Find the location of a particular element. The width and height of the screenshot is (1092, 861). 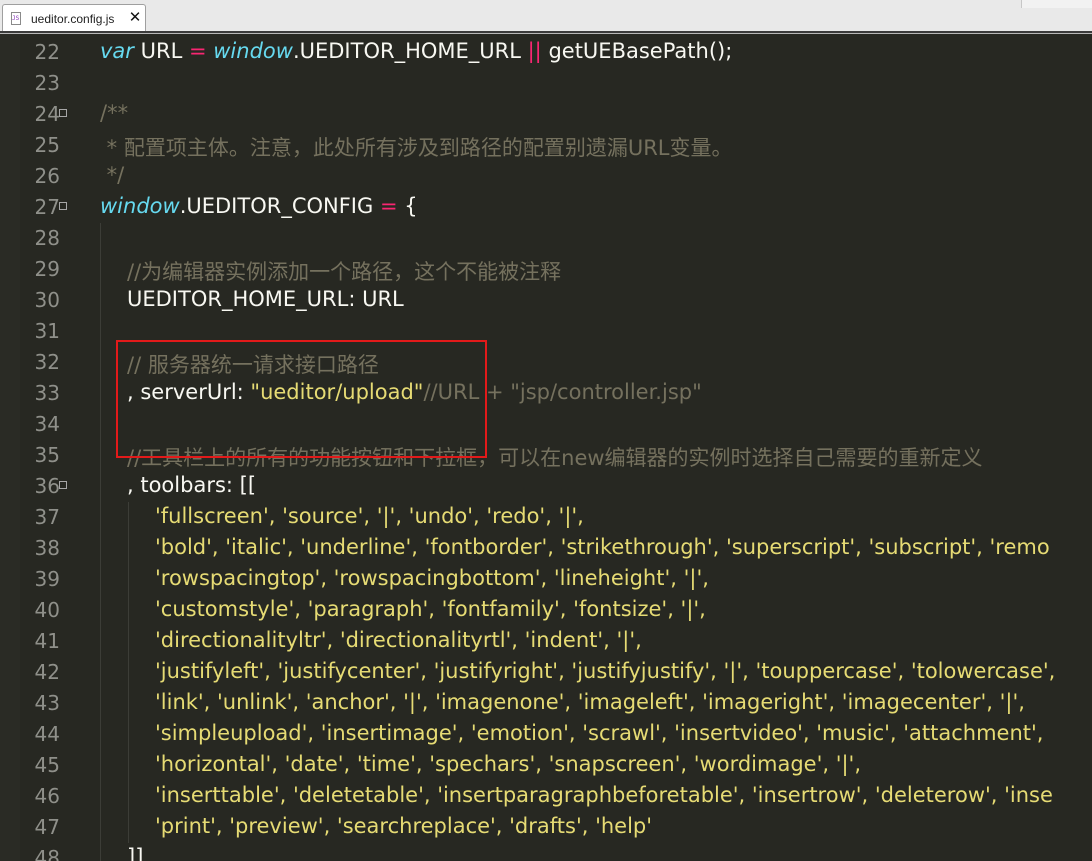

line-number: 31 is located at coordinates (47, 331).